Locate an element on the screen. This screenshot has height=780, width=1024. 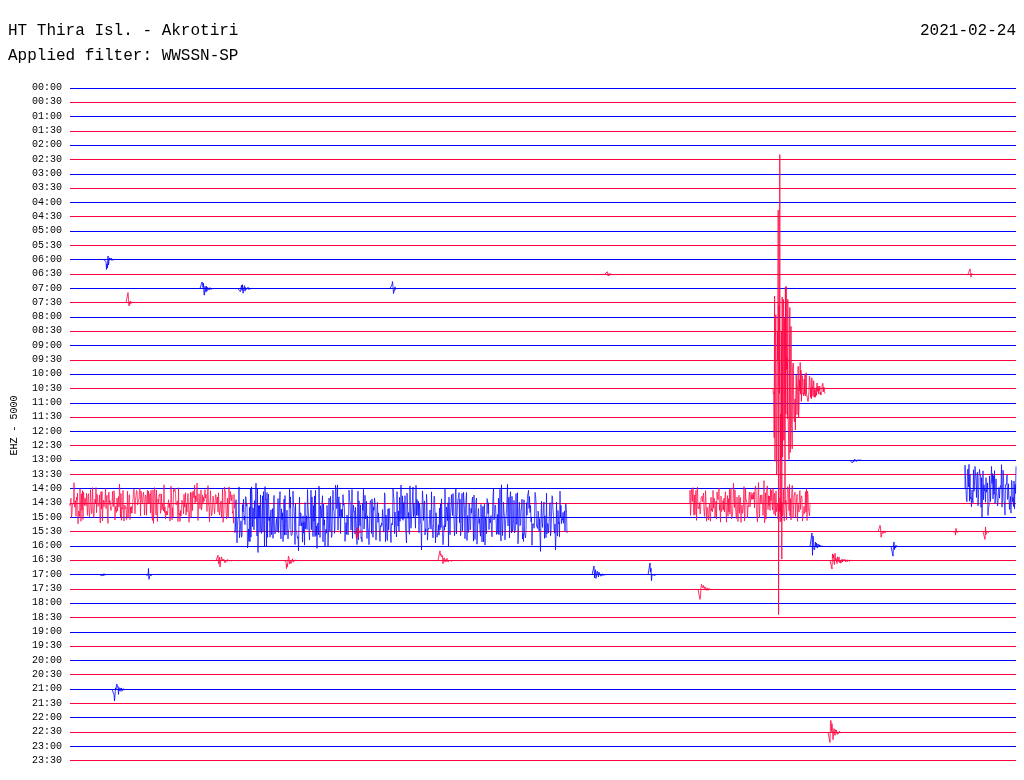
time-label: 15:00 is located at coordinates (46, 517).